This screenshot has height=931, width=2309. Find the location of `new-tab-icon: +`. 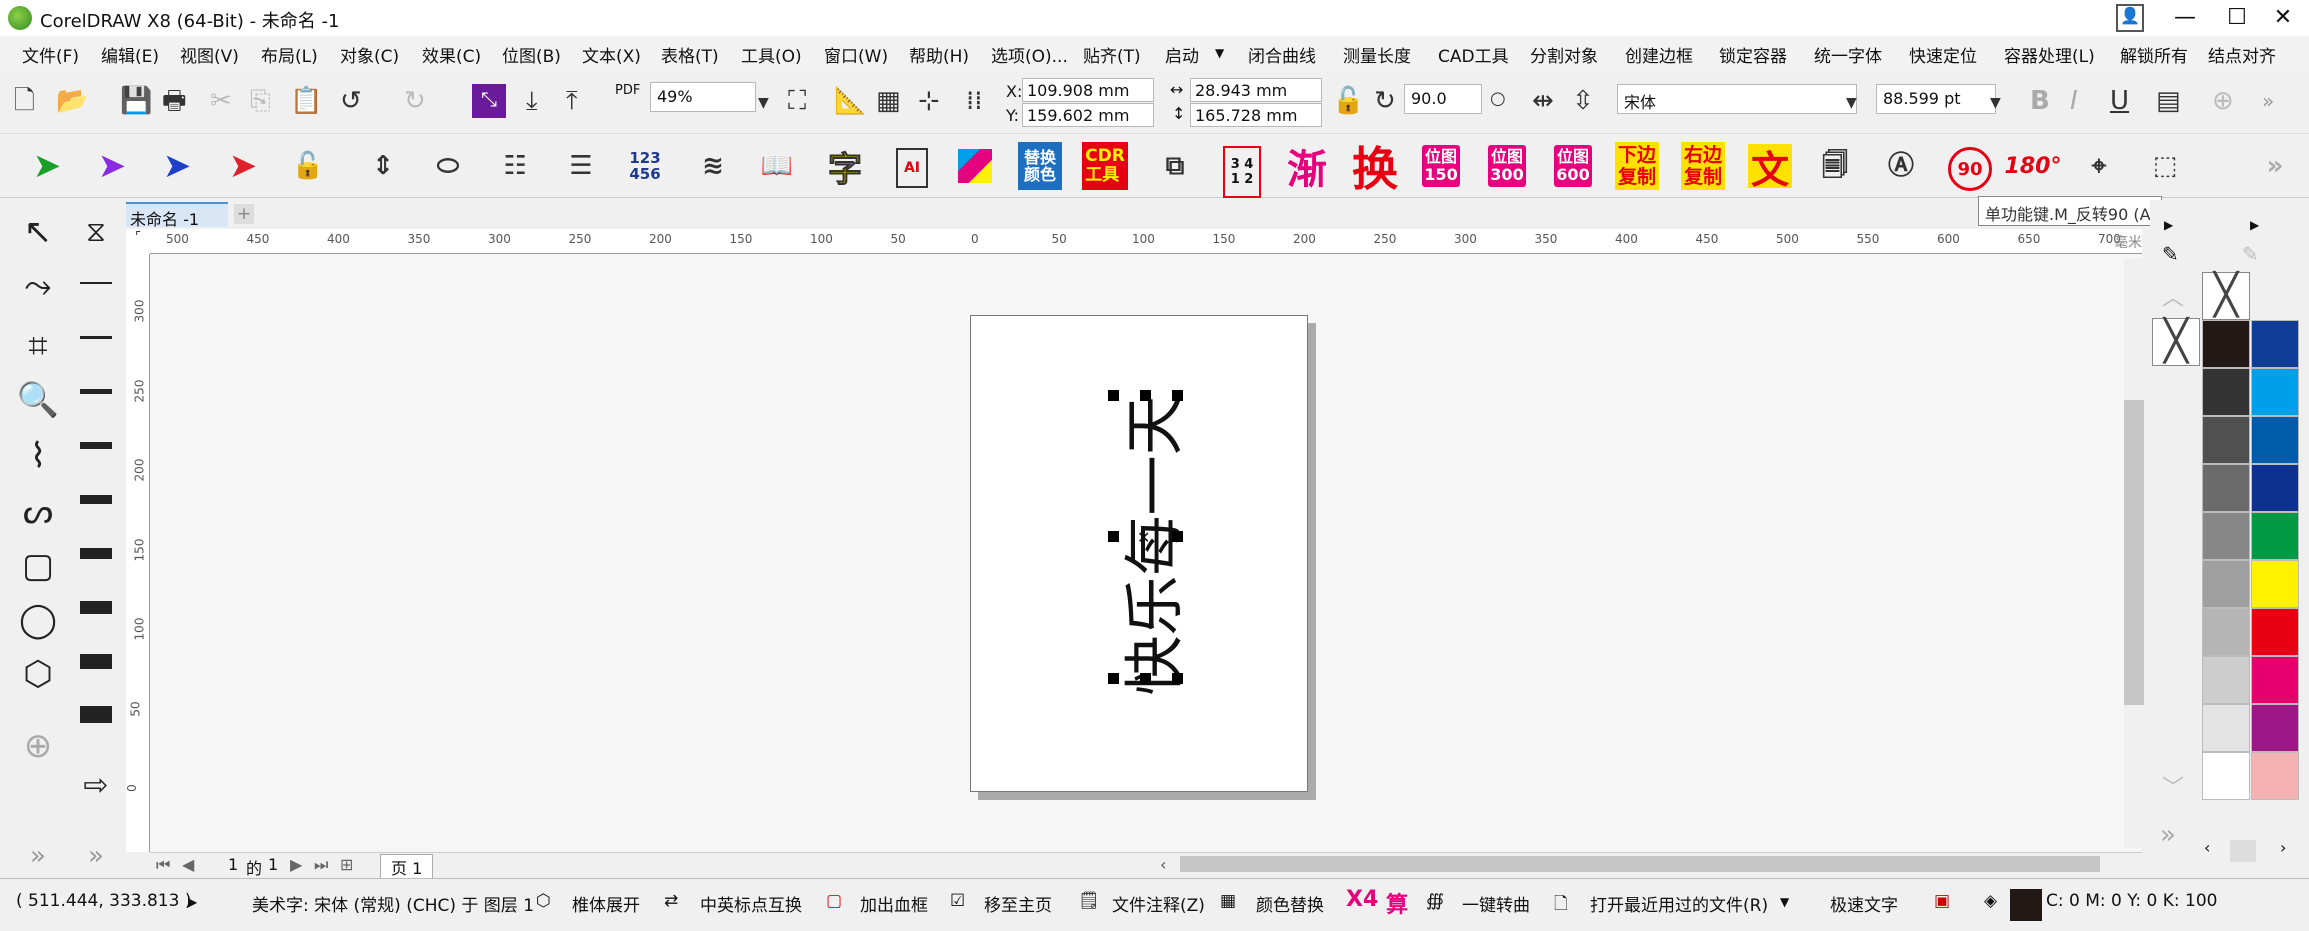

new-tab-icon: + is located at coordinates (244, 214).